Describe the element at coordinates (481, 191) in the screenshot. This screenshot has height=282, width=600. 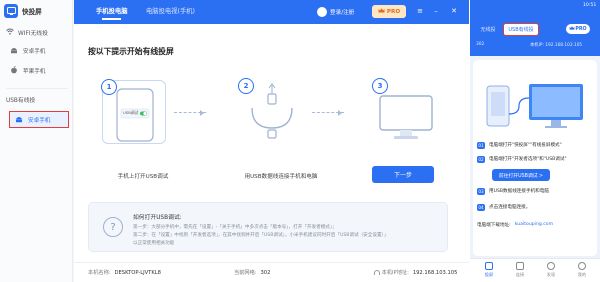
I see `phone-step-number: 03` at that location.